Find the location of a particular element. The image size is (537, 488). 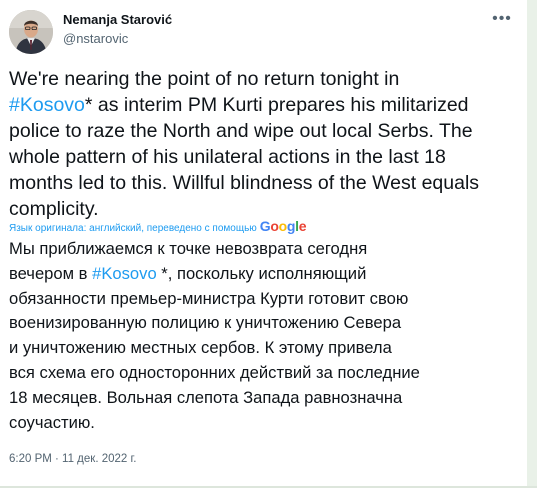

background-edge is located at coordinates (532, 244).